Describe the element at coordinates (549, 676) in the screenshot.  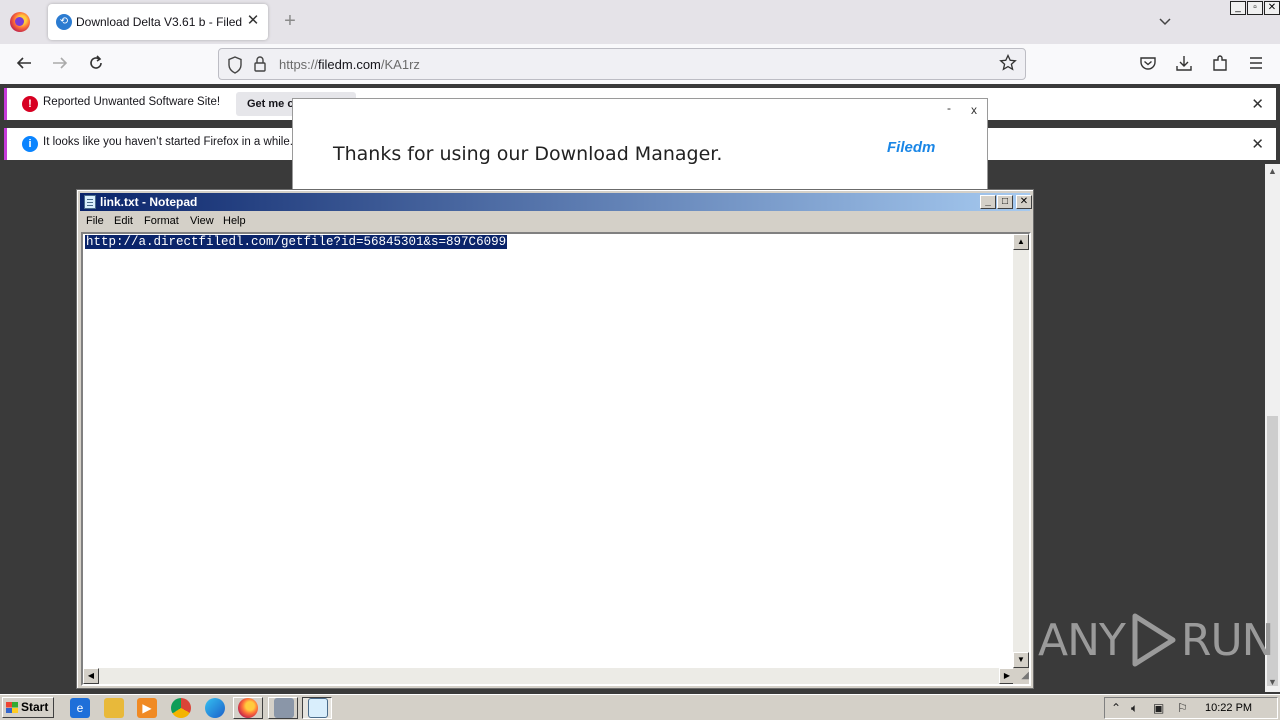
I see `horizontal-scrollbar: ◀ ▶` at that location.